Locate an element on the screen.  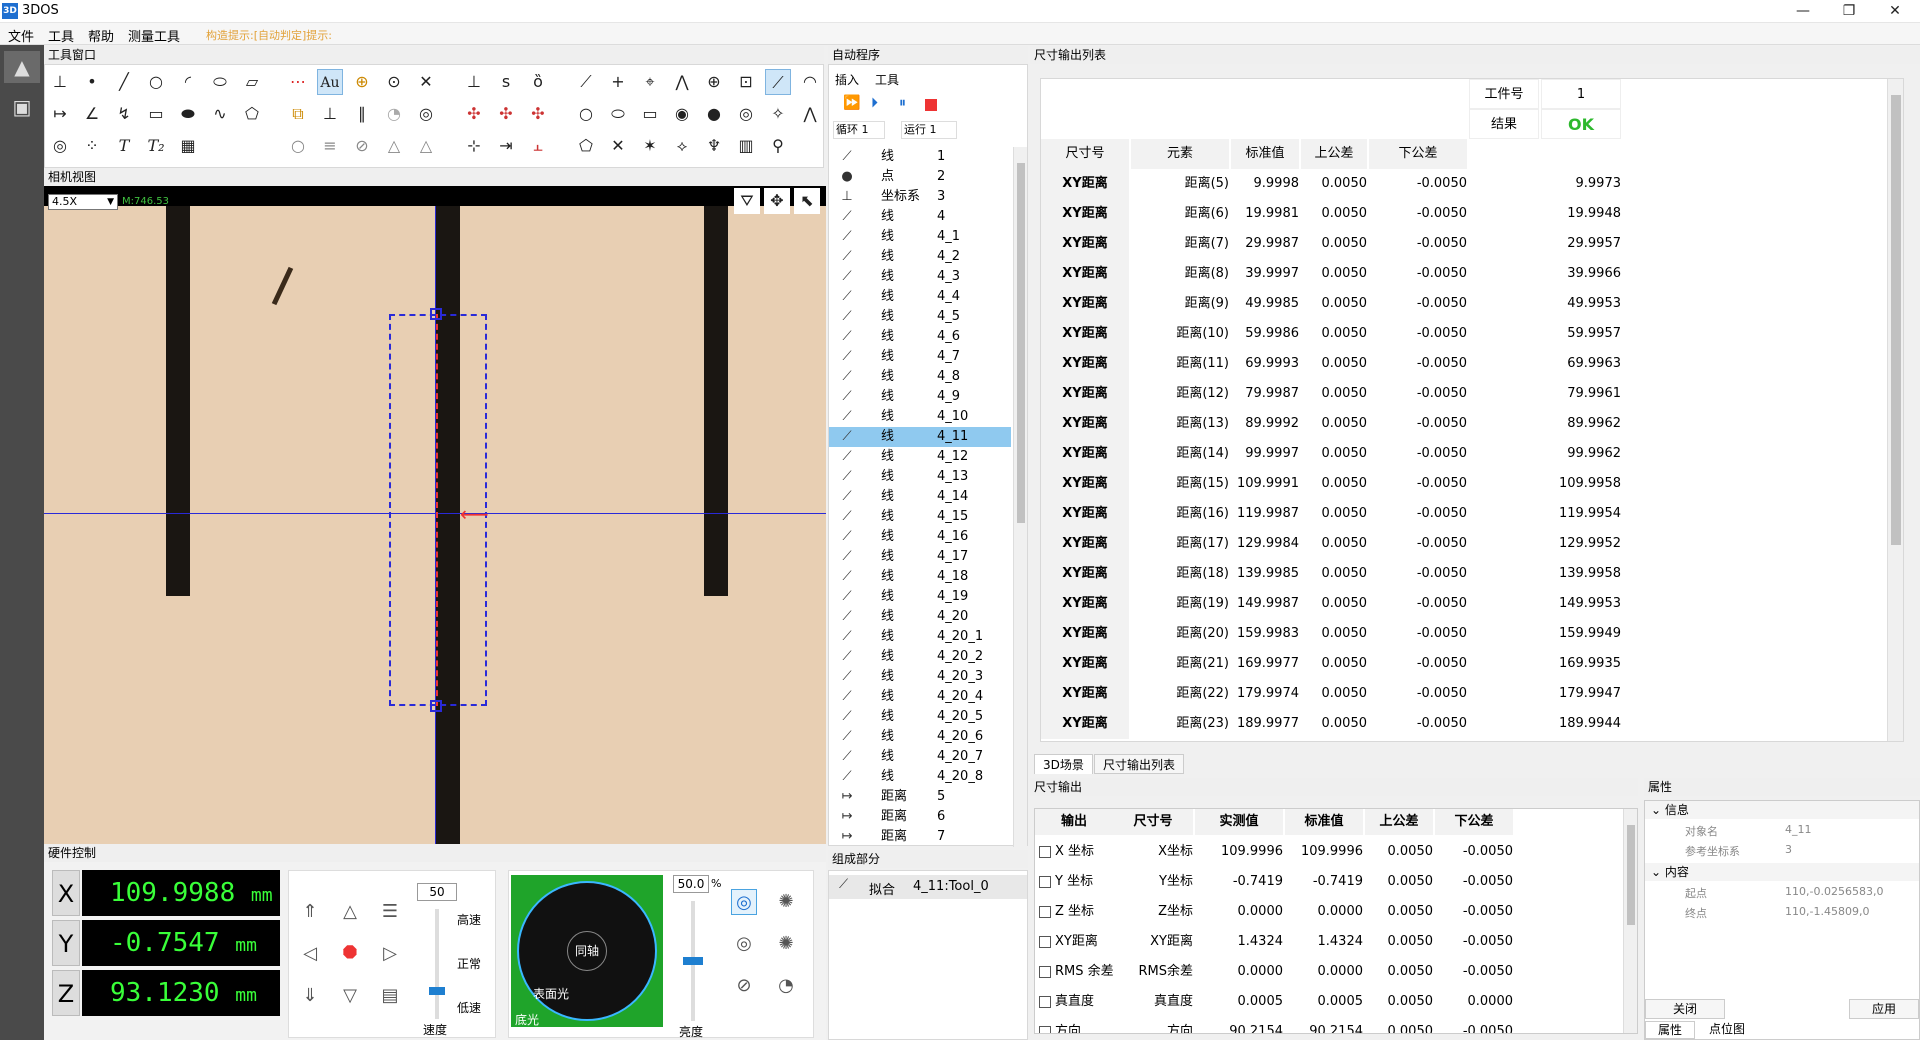
triangle-gray-icon: △ is located at coordinates (394, 146).